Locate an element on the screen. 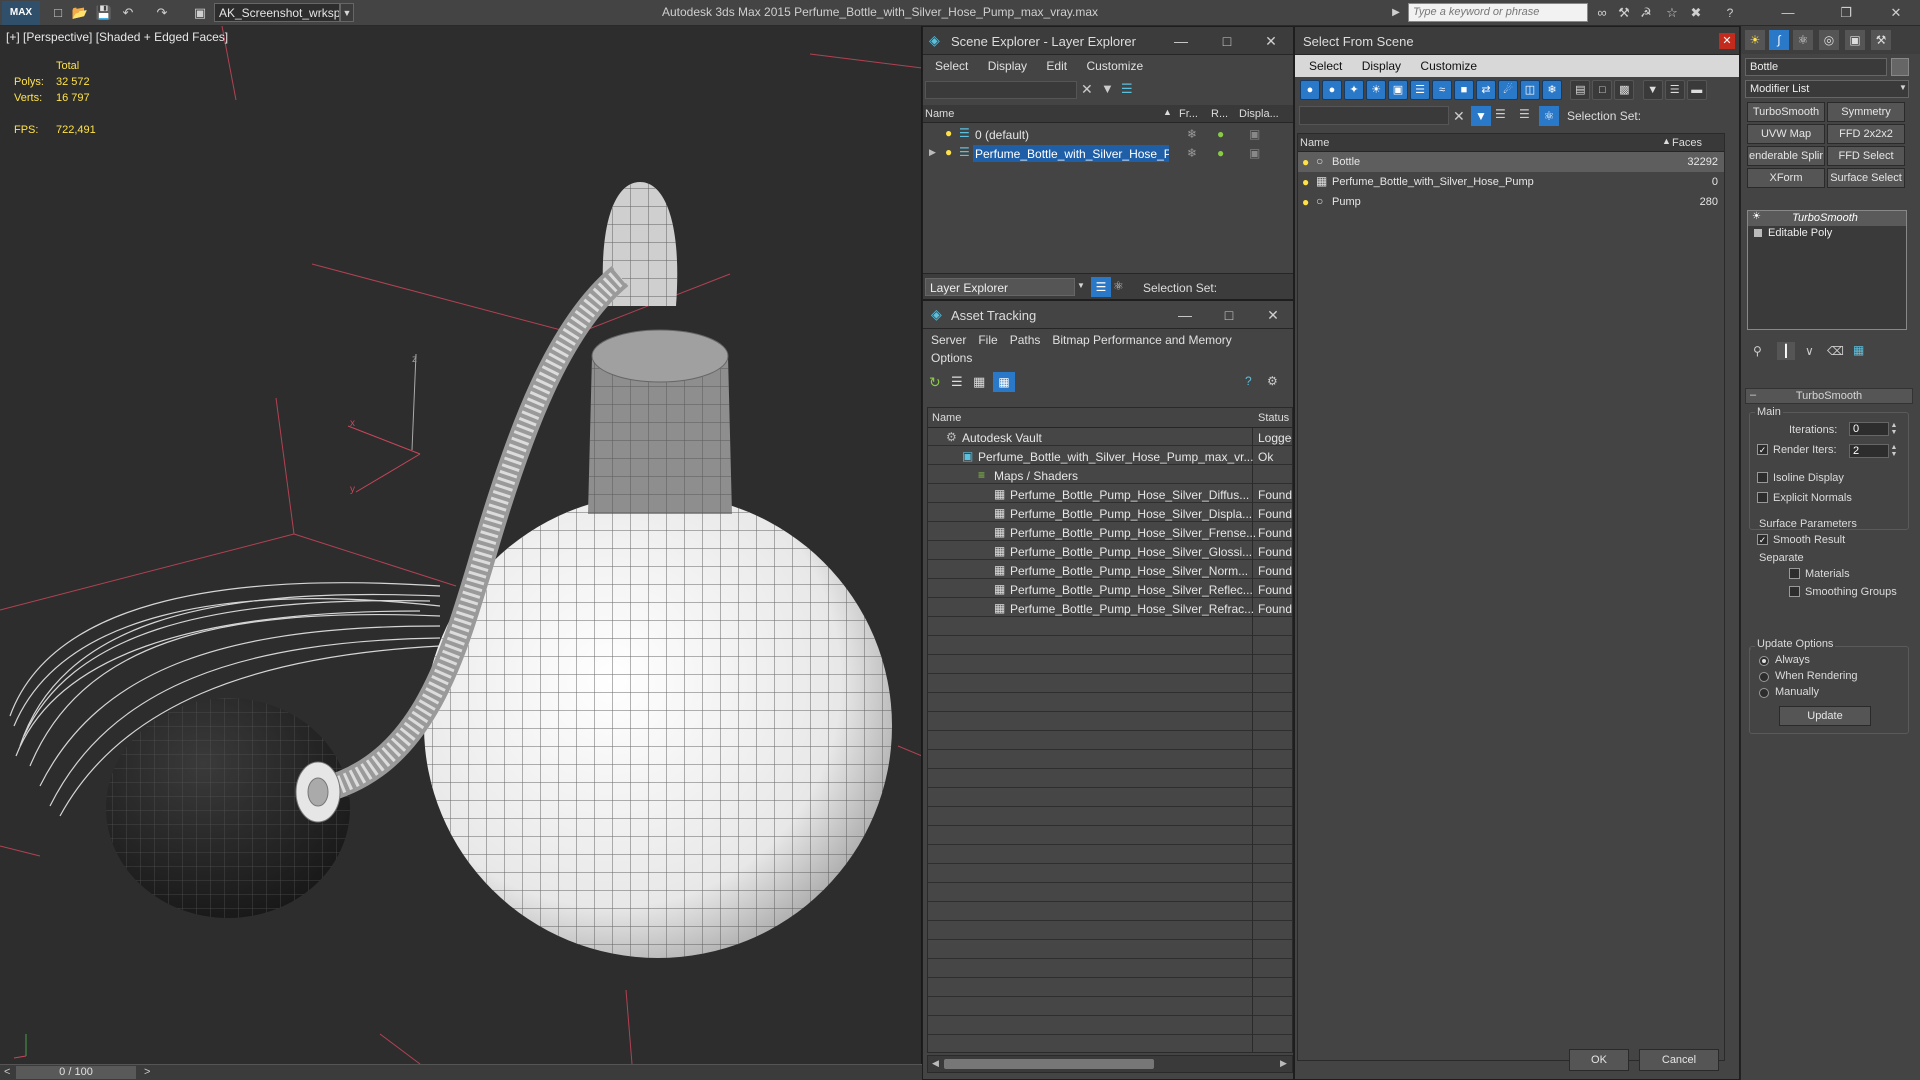  materials-checkbox is located at coordinates (1794, 573).